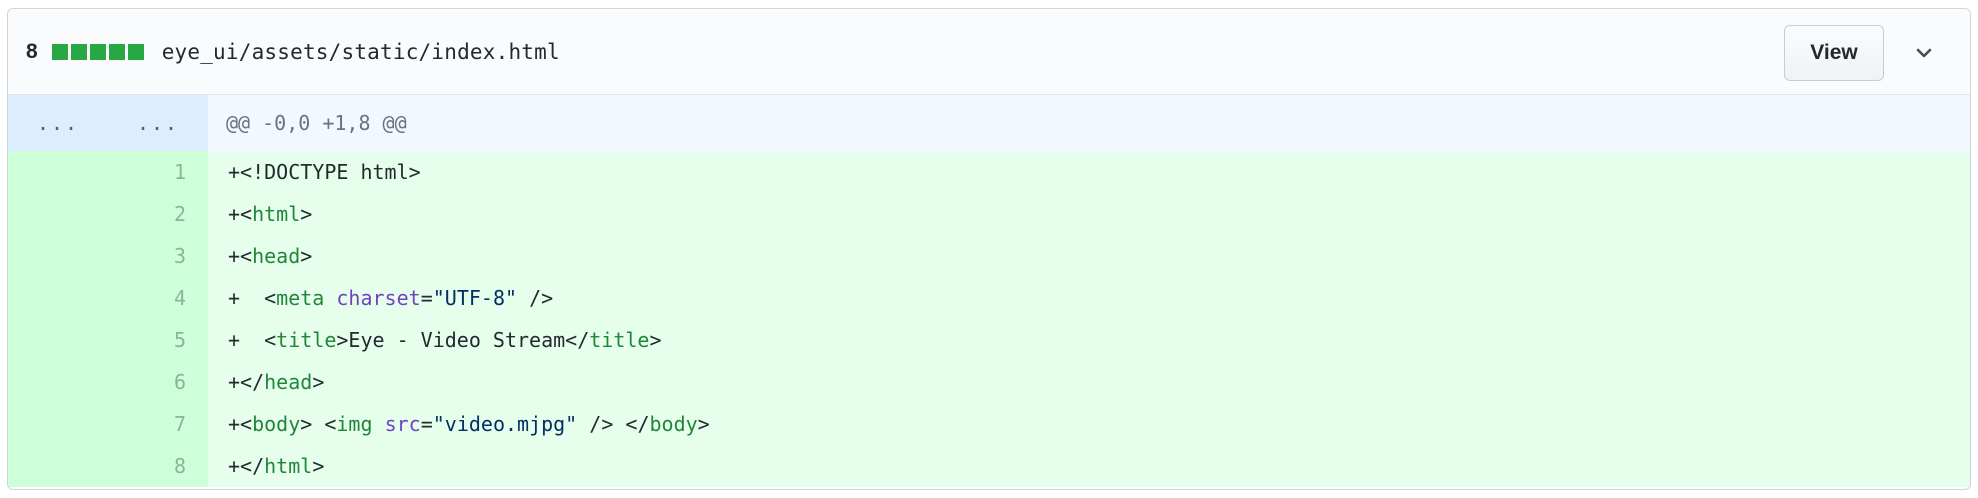 This screenshot has height=498, width=1978. What do you see at coordinates (1089, 172) in the screenshot?
I see `code-line: + <!DOCTYPE html>` at bounding box center [1089, 172].